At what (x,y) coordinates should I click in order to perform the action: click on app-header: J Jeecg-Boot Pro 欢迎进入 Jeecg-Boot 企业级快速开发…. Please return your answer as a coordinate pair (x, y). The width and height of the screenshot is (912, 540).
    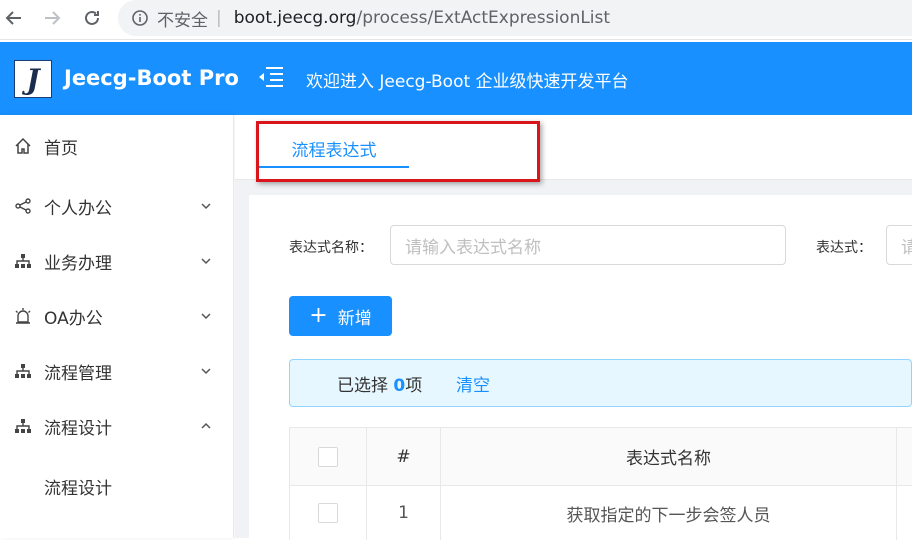
    Looking at the image, I should click on (456, 78).